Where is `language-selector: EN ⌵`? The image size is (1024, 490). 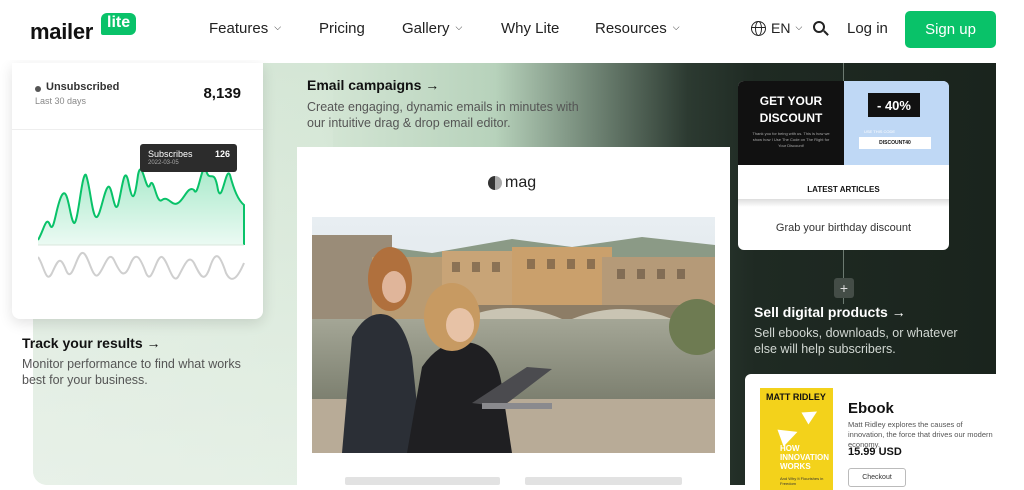 language-selector: EN ⌵ is located at coordinates (776, 28).